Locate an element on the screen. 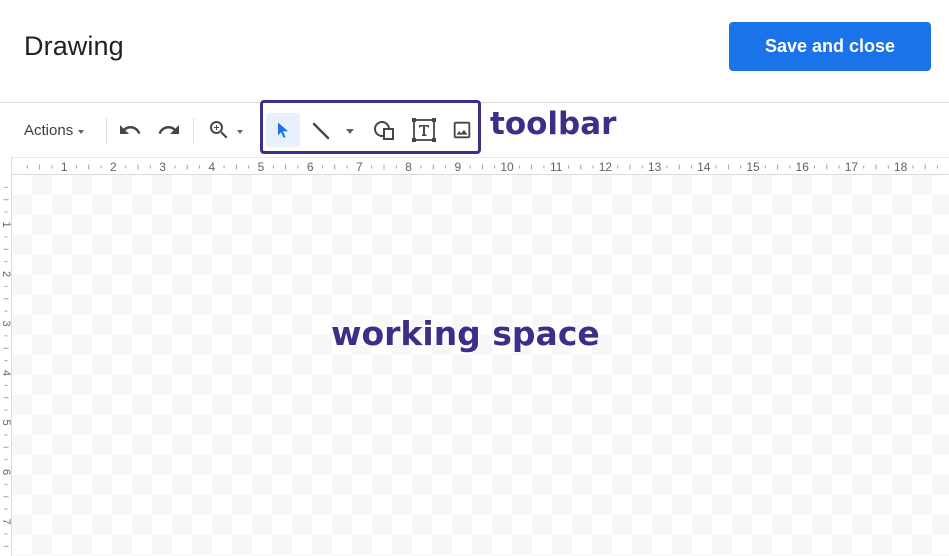 This screenshot has height=556, width=949. undo-button is located at coordinates (130, 130).